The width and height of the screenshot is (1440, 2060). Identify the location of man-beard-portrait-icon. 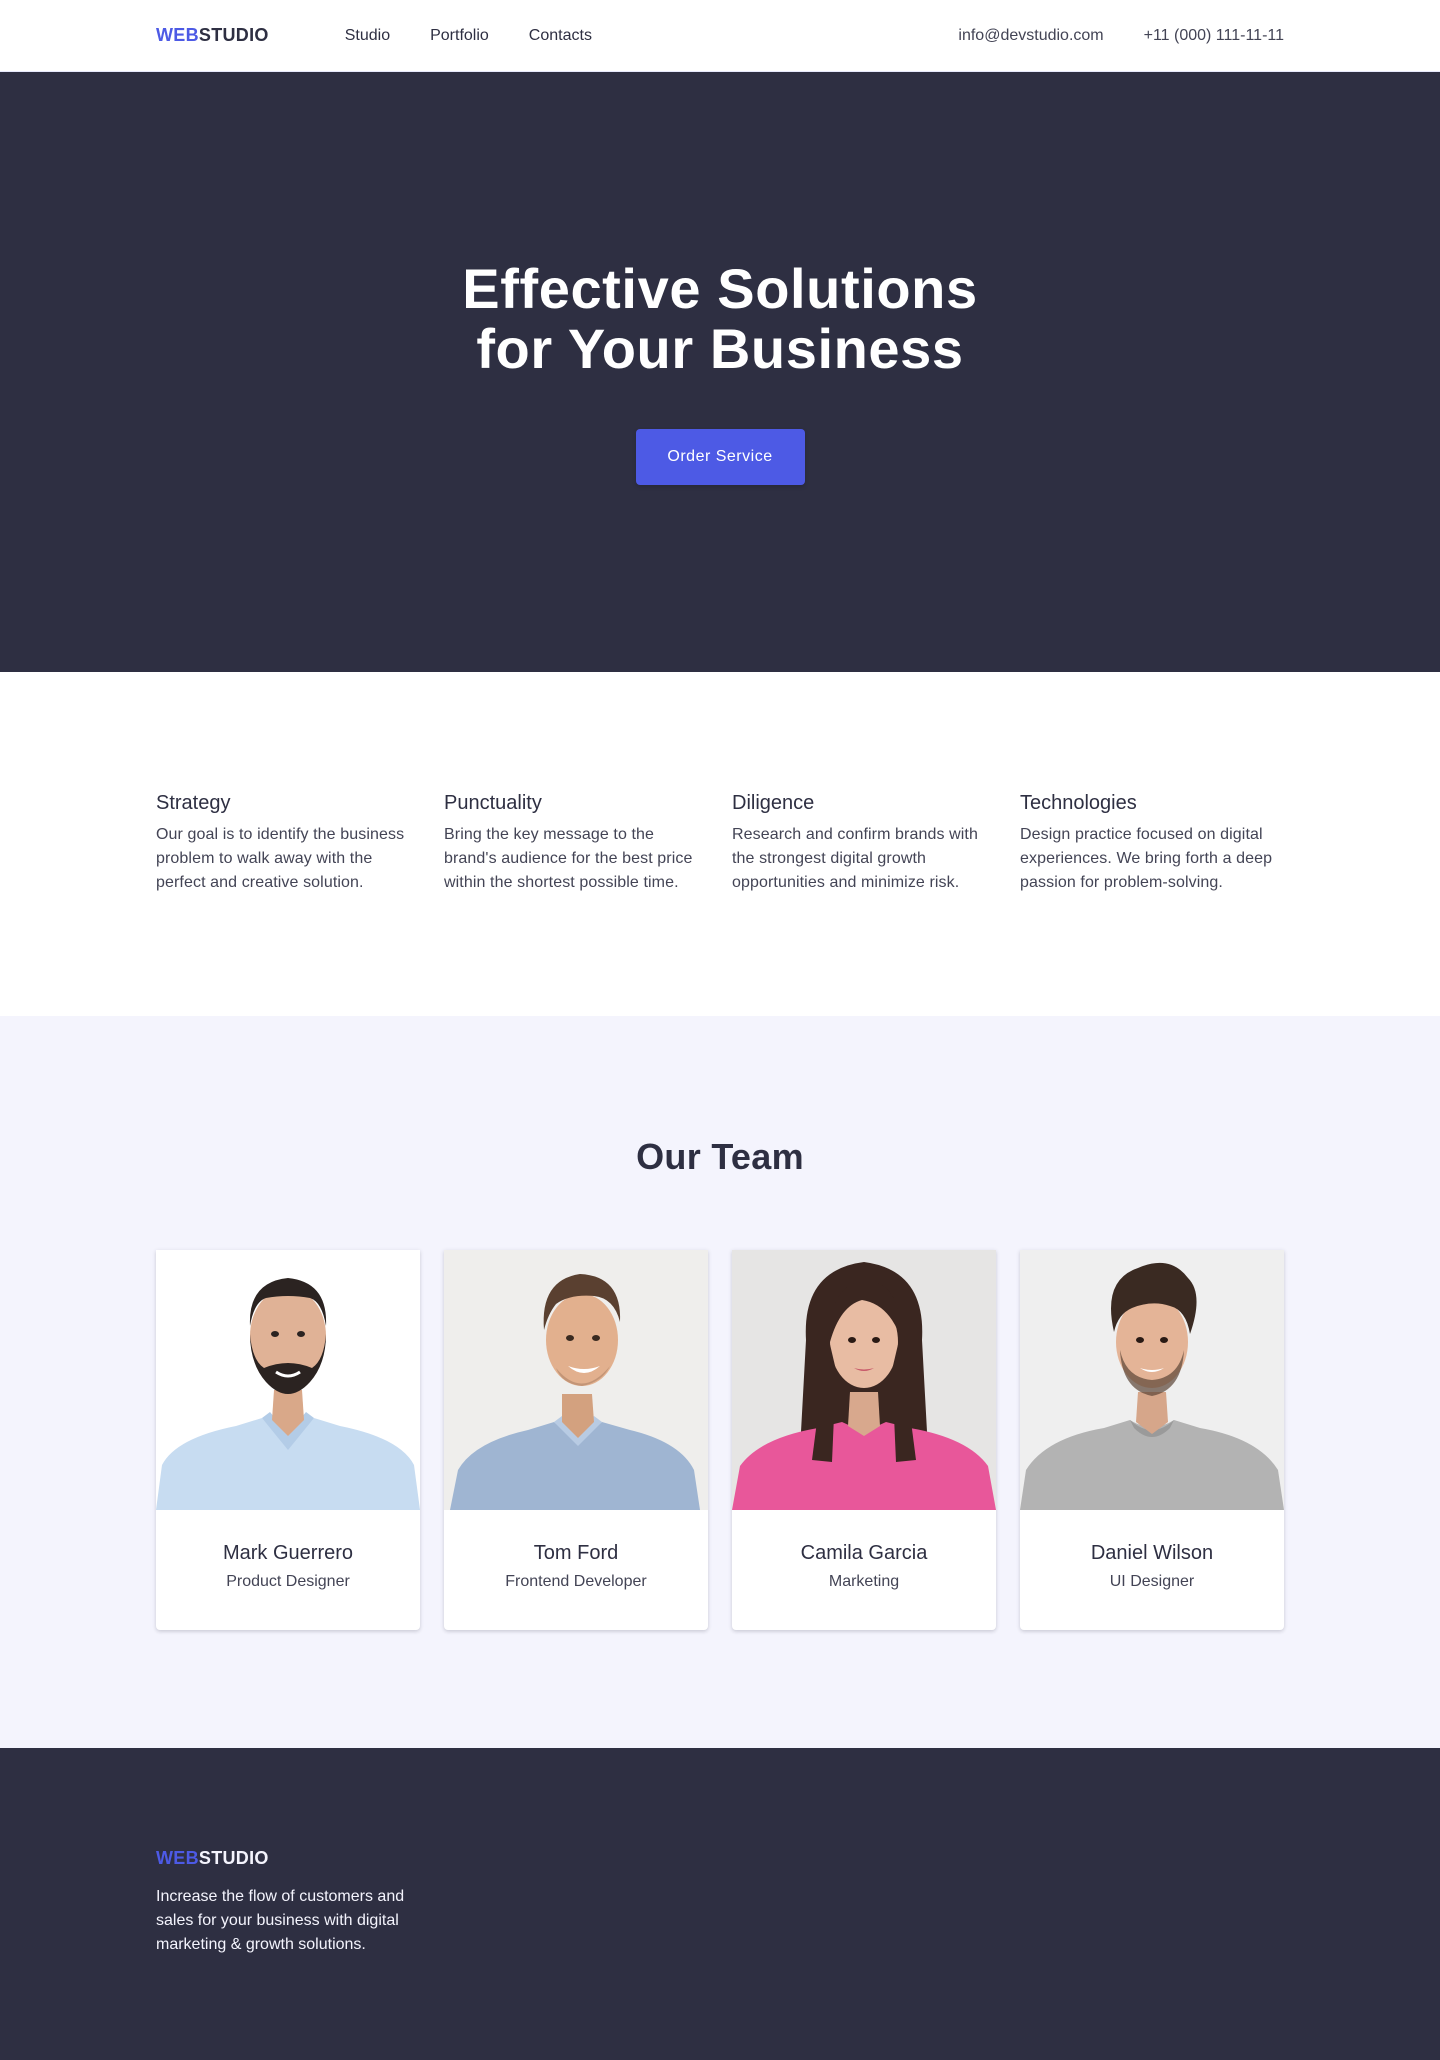
(288, 1380).